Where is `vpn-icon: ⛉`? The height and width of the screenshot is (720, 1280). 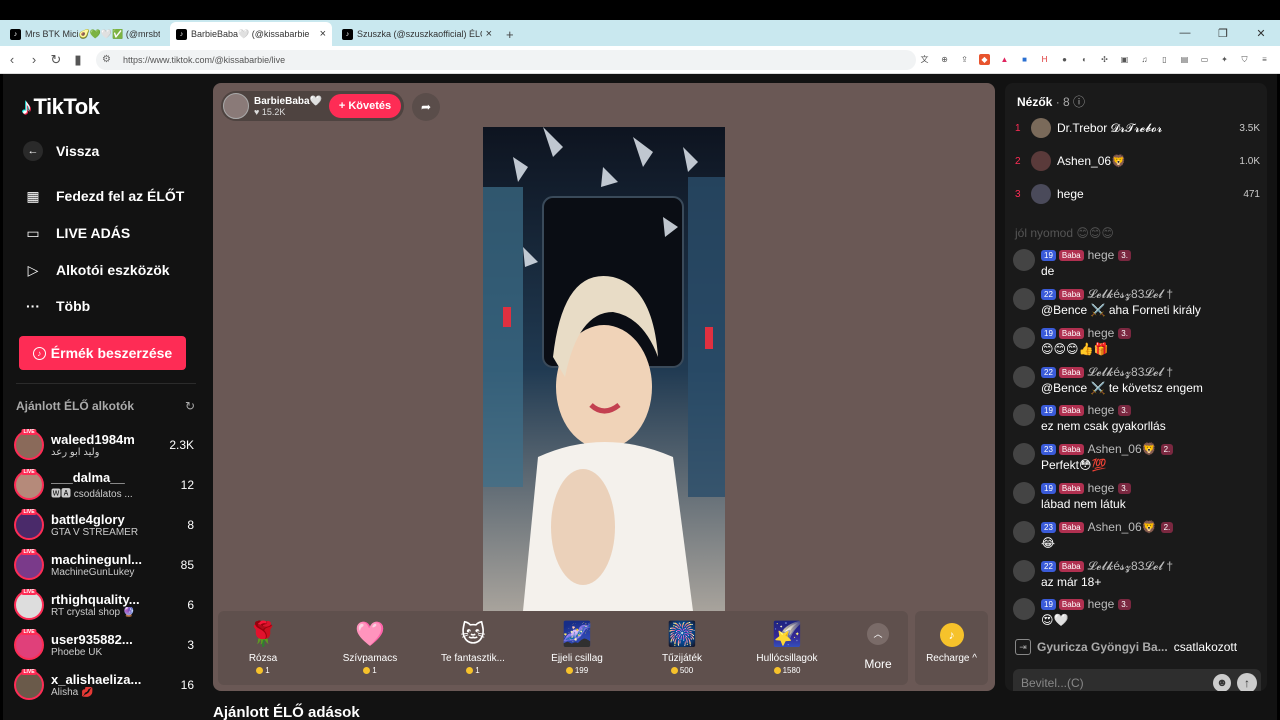 vpn-icon: ⛉ is located at coordinates (1244, 59).